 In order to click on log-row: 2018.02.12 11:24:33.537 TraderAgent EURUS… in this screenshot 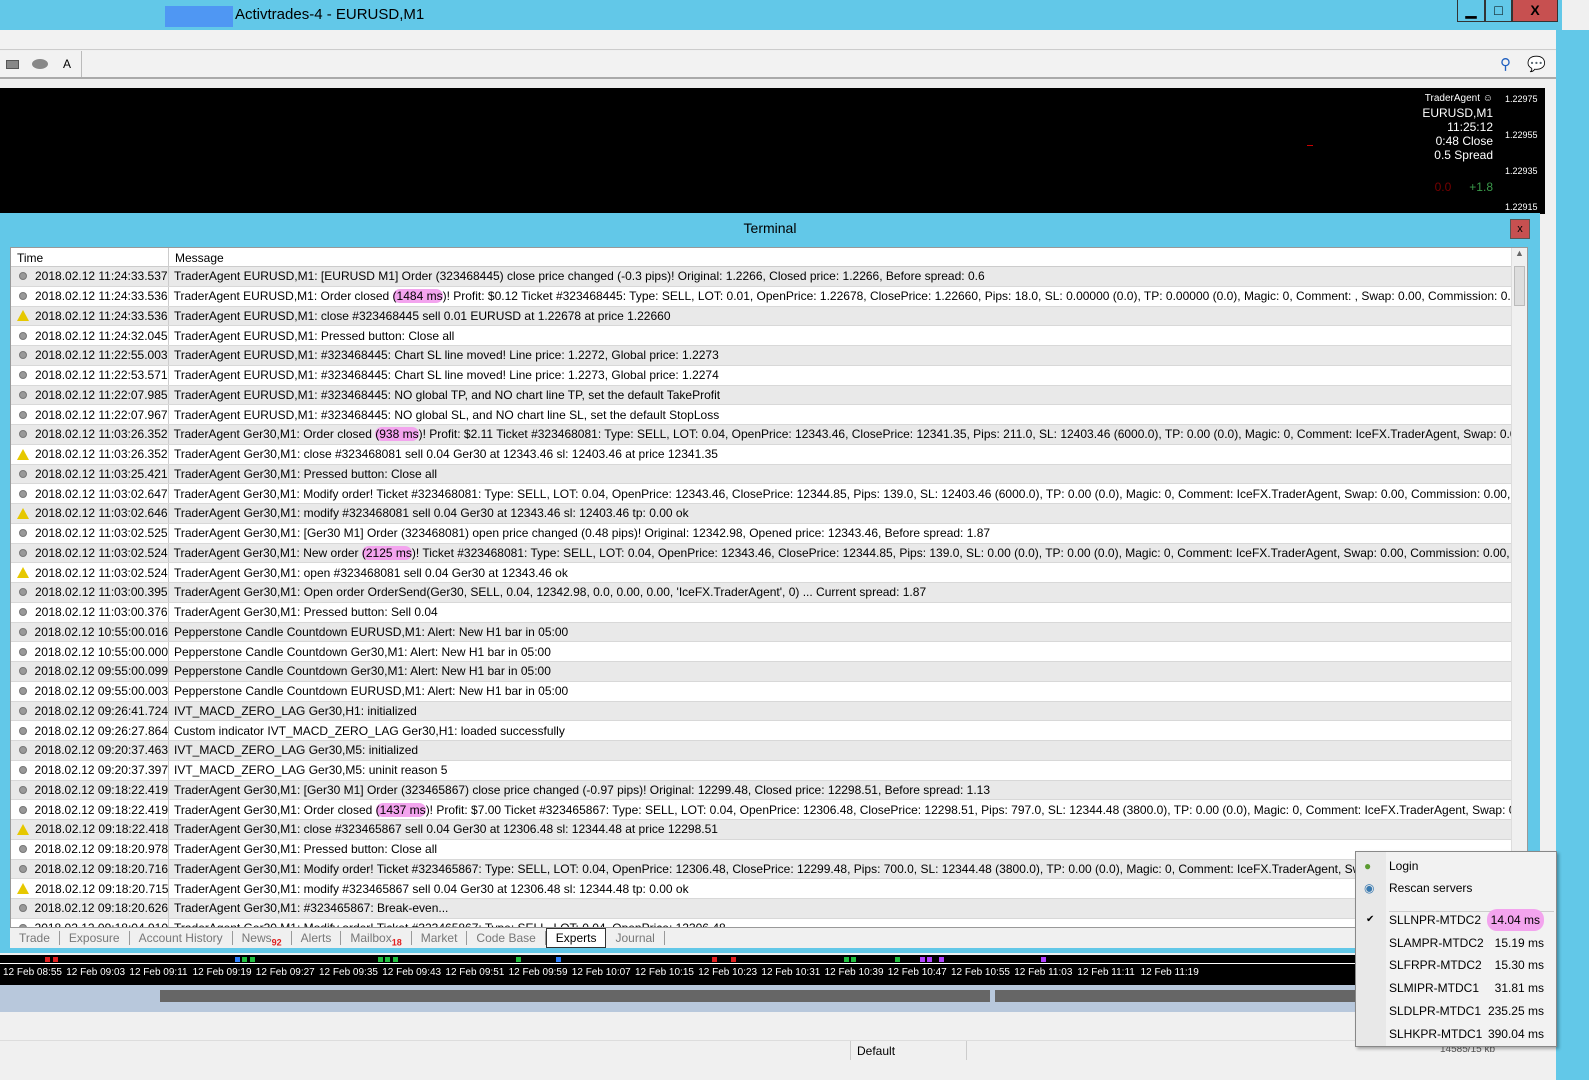, I will do `click(769, 277)`.